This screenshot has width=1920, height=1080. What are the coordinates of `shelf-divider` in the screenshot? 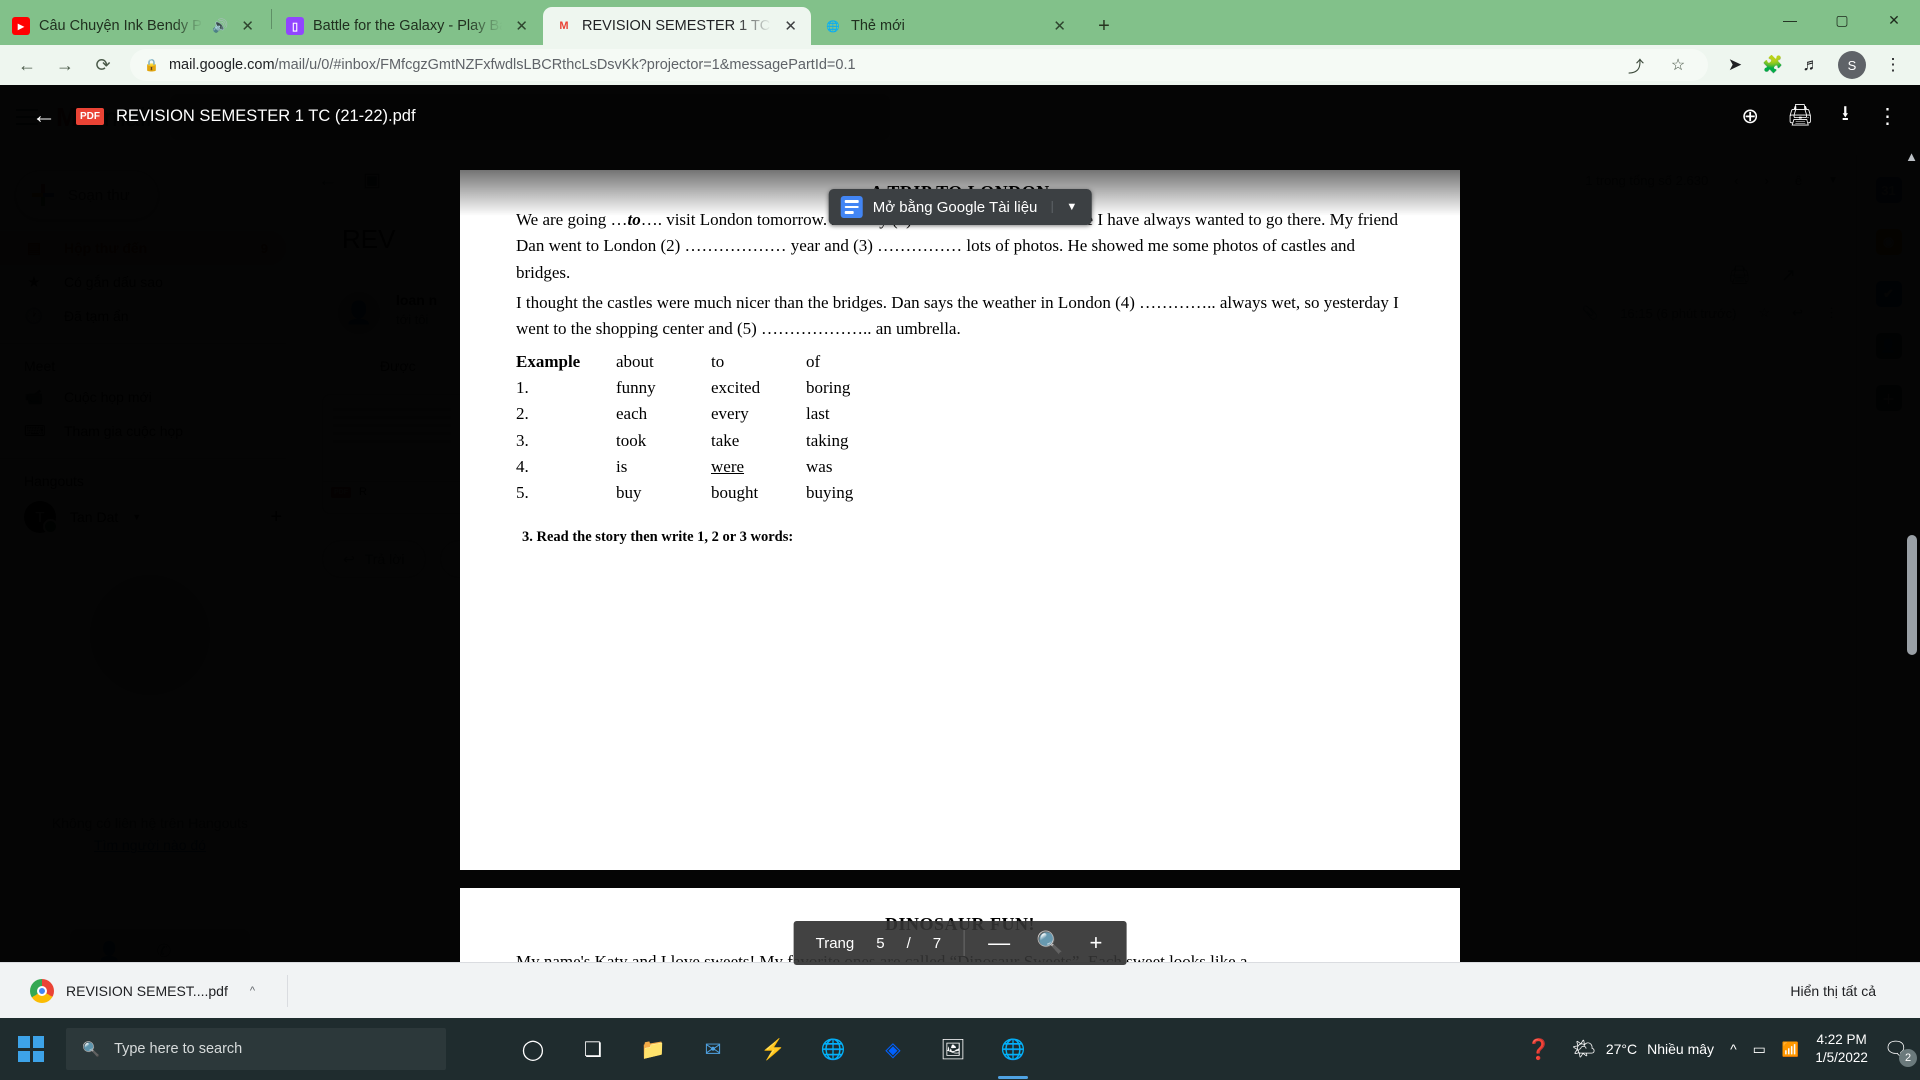 It's located at (287, 990).